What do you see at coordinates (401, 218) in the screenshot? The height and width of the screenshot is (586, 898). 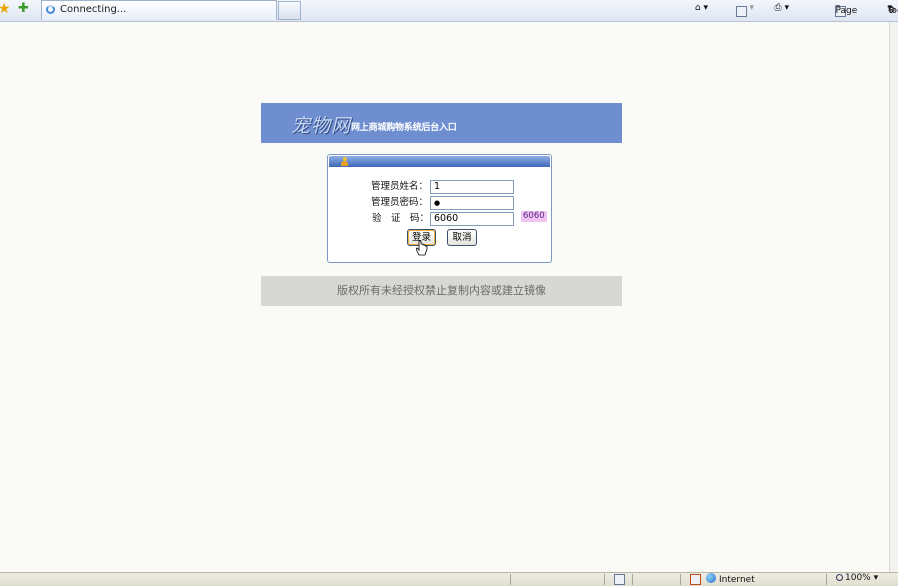 I see `captcha-label: 验 证 码：` at bounding box center [401, 218].